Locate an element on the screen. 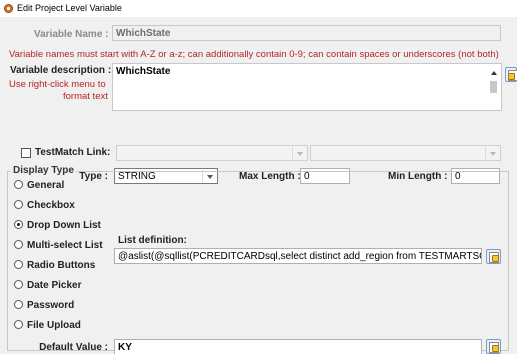 The image size is (517, 354). description-editor-icon is located at coordinates (511, 74).